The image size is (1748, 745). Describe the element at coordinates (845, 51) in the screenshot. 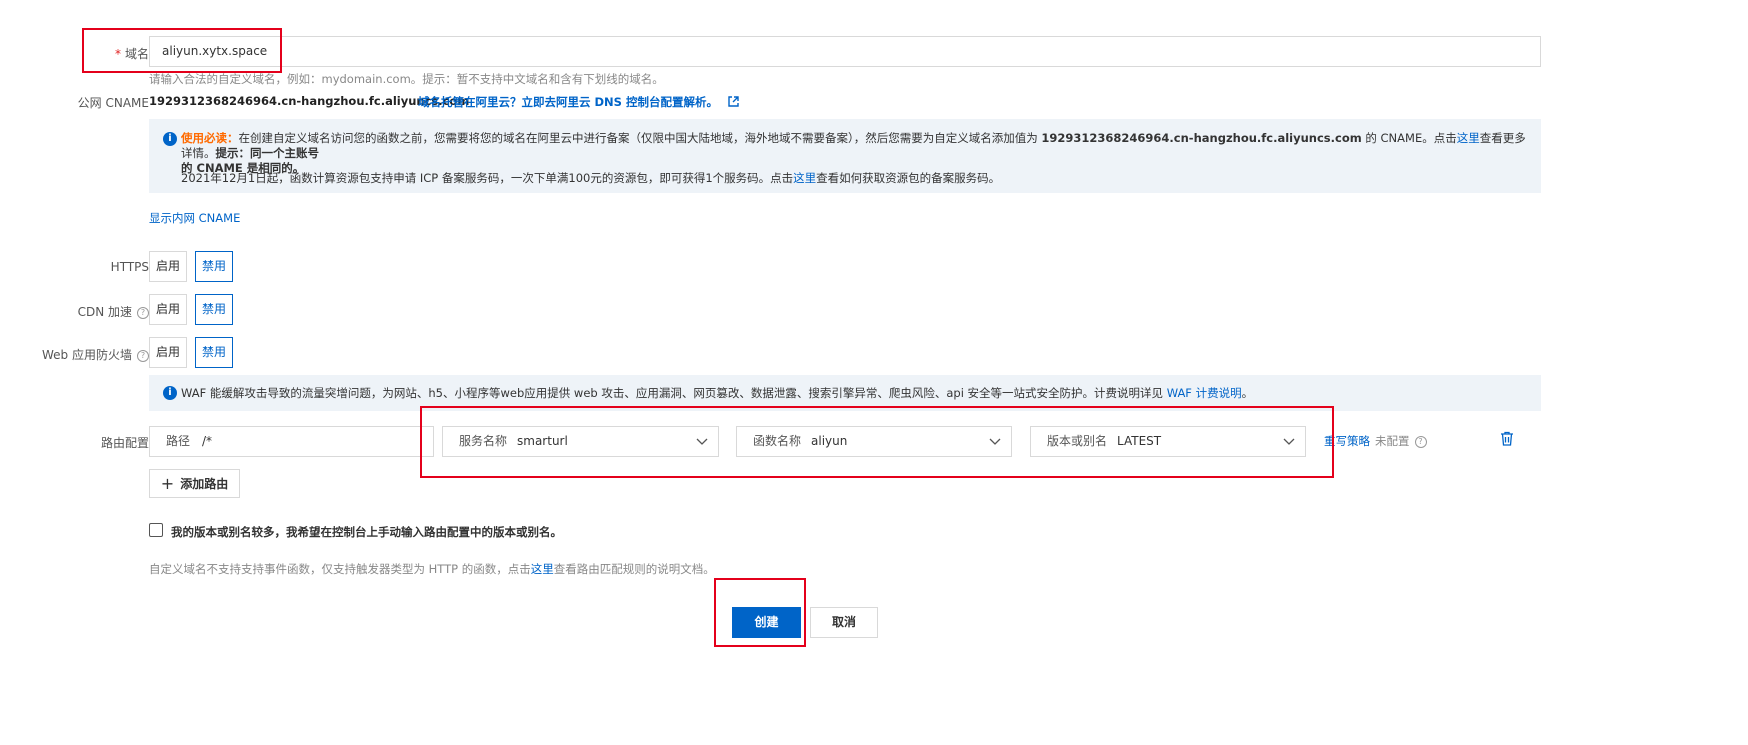

I see `domain-input: aliyun.xytx.space` at that location.